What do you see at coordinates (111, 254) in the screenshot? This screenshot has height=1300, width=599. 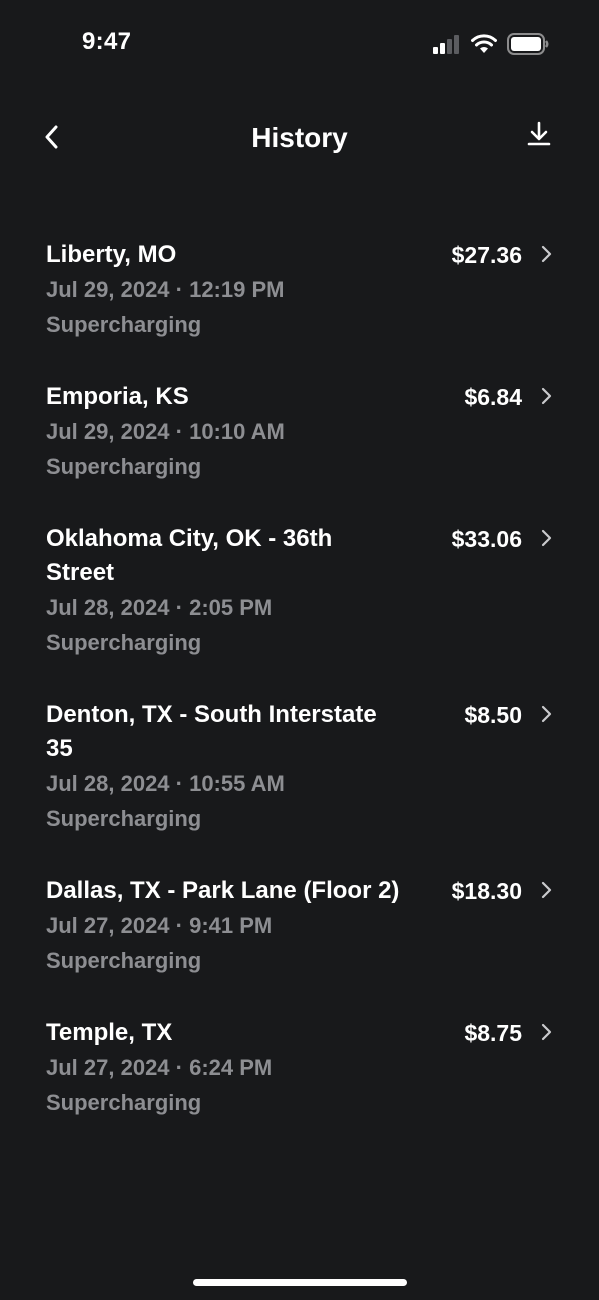 I see `history-item-location: Liberty, MO` at bounding box center [111, 254].